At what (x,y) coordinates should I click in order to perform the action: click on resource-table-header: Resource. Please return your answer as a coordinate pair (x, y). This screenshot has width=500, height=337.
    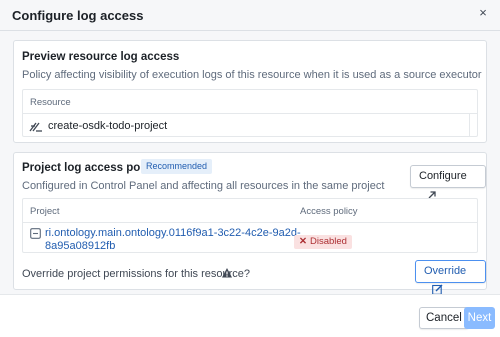
    Looking at the image, I should click on (250, 102).